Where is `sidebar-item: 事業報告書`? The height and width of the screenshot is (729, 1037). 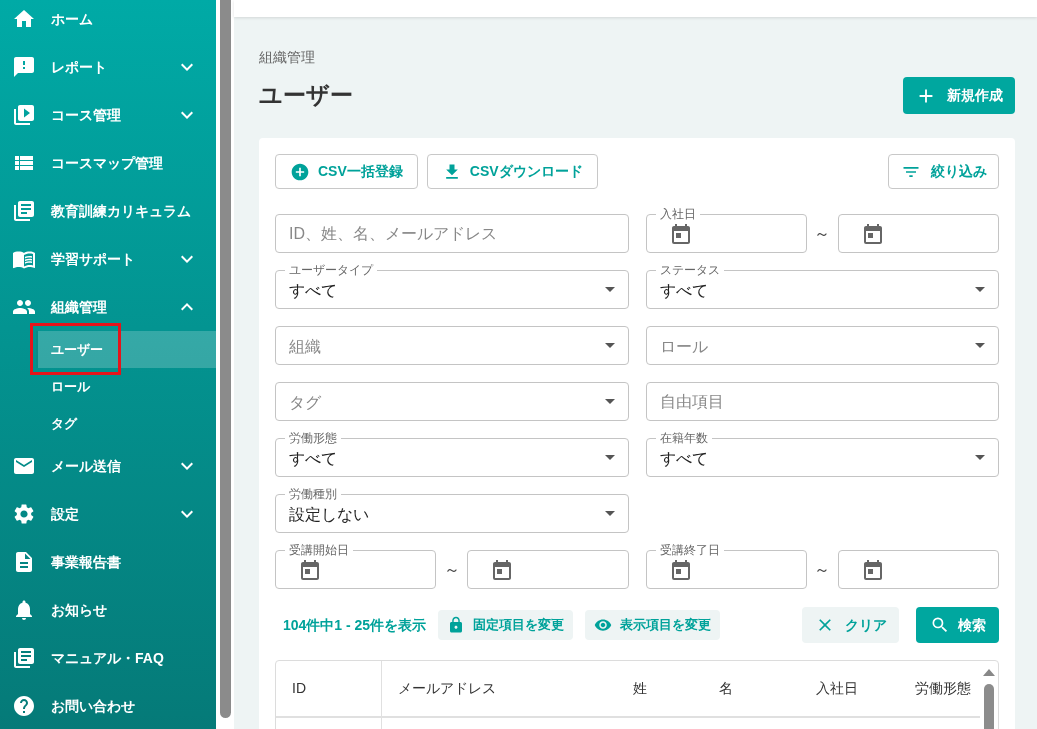 sidebar-item: 事業報告書 is located at coordinates (108, 562).